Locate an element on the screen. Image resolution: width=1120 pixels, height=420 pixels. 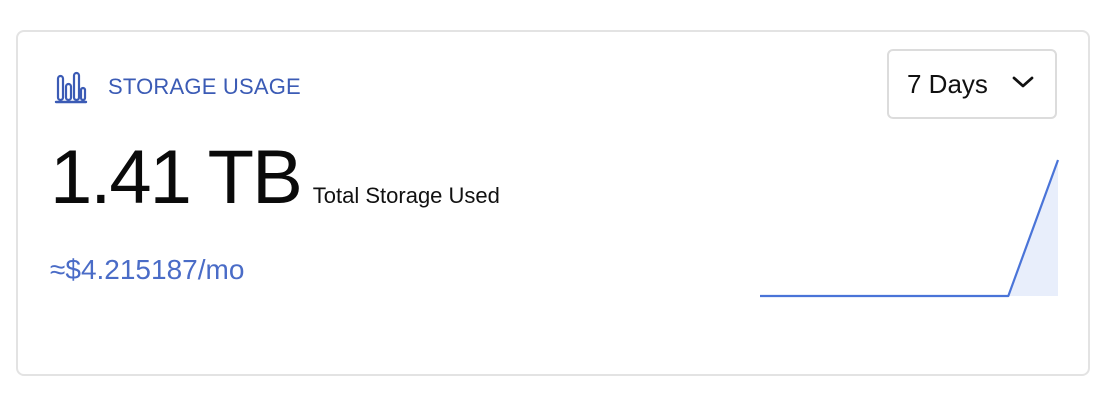
card-header: STORAGE USAGE is located at coordinates (177, 87).